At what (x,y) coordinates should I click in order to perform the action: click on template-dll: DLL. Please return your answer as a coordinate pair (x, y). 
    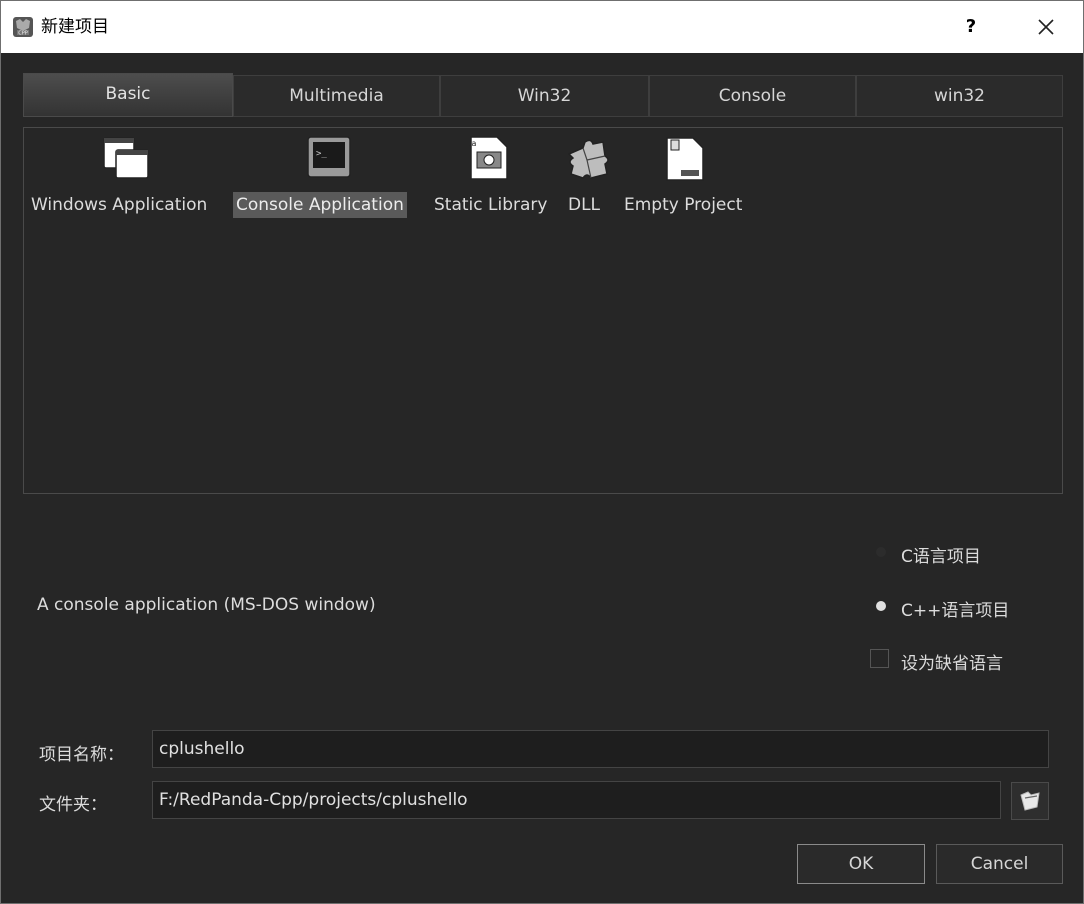
    Looking at the image, I should click on (587, 176).